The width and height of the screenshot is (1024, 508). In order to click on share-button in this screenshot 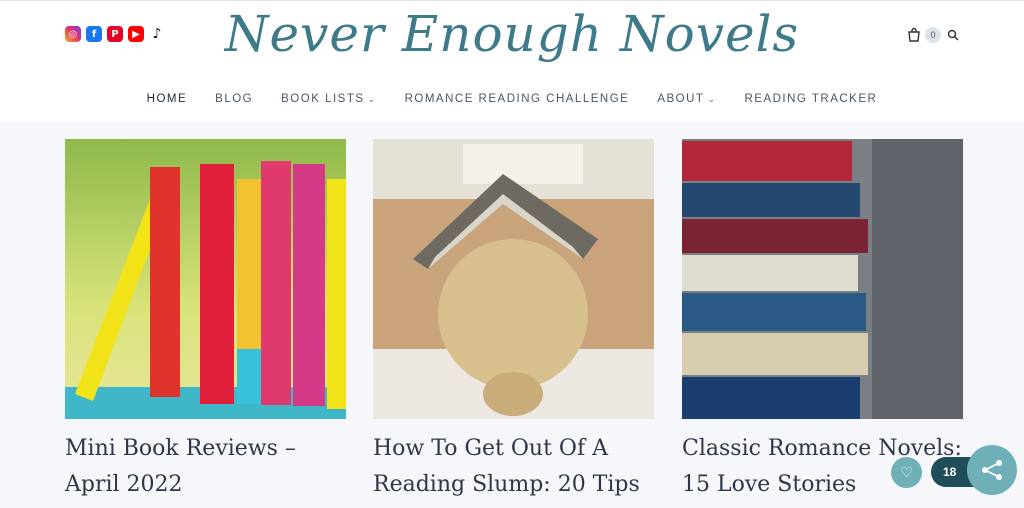, I will do `click(992, 470)`.